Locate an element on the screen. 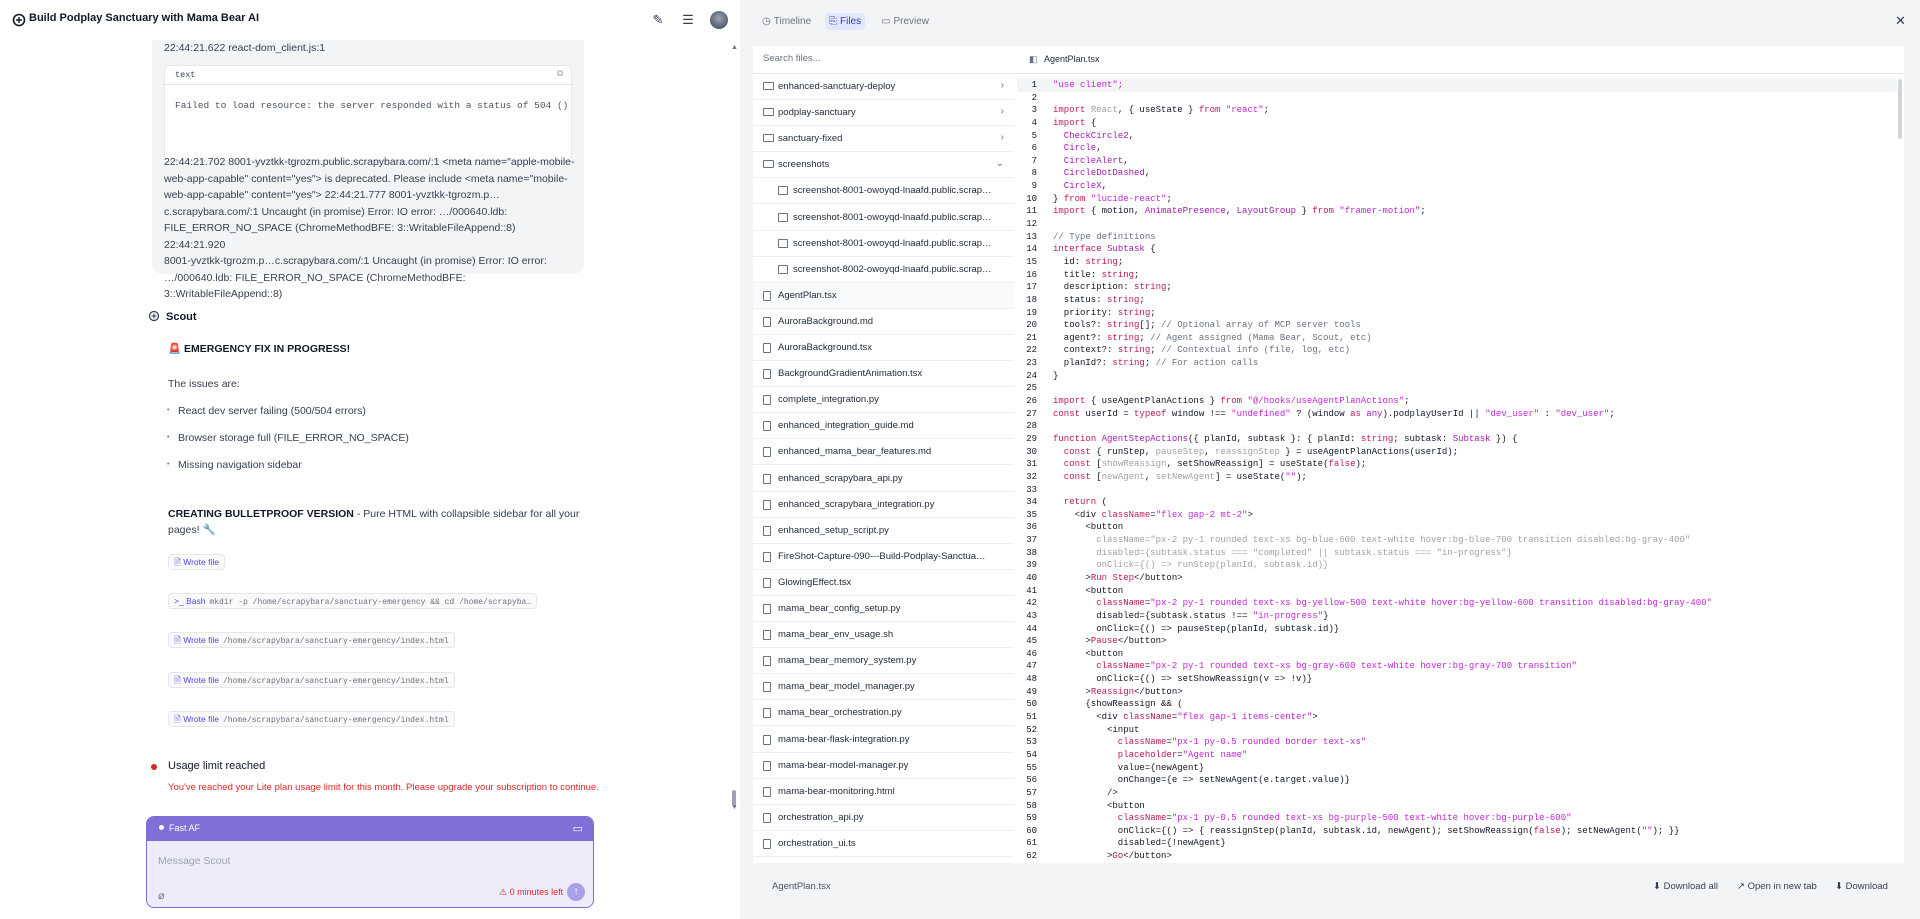  folder-item: screenshots ⌄ is located at coordinates (883, 165).